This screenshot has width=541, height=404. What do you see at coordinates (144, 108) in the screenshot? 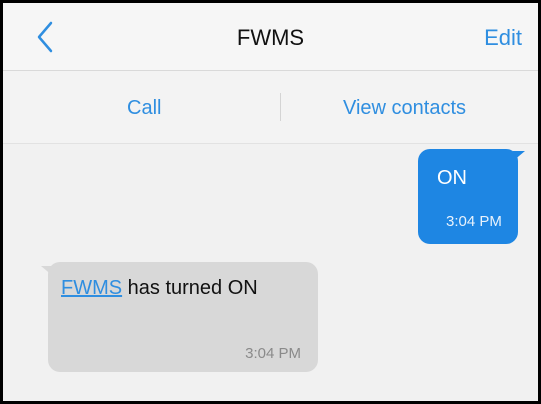
I see `call-button: Call` at bounding box center [144, 108].